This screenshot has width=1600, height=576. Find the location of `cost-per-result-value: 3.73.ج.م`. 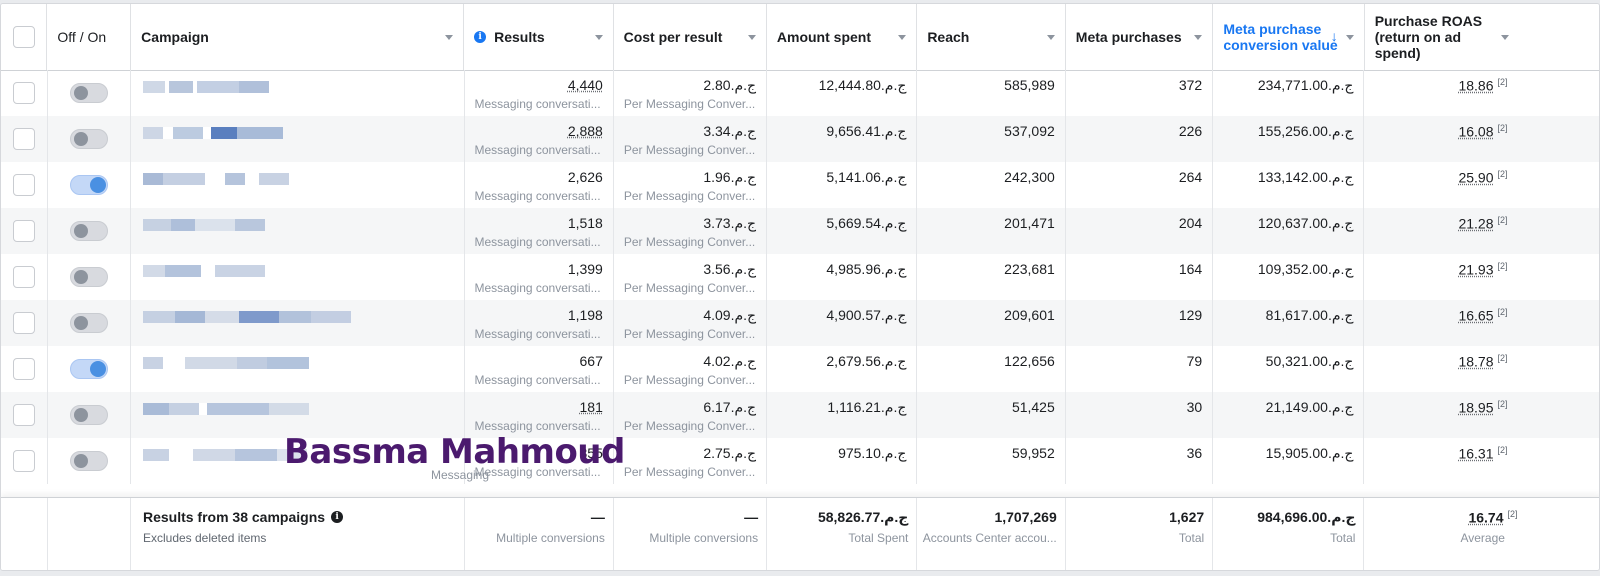

cost-per-result-value: 3.73.ج.م is located at coordinates (730, 223).